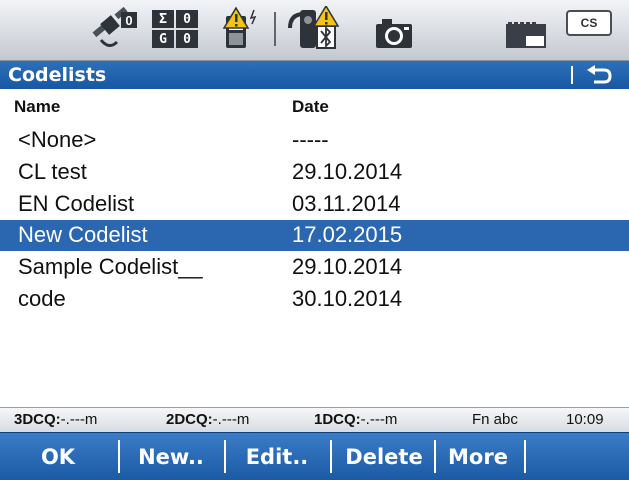 The image size is (629, 480). What do you see at coordinates (356, 419) in the screenshot?
I see `1d-quality: 1DCQ:-.---m` at bounding box center [356, 419].